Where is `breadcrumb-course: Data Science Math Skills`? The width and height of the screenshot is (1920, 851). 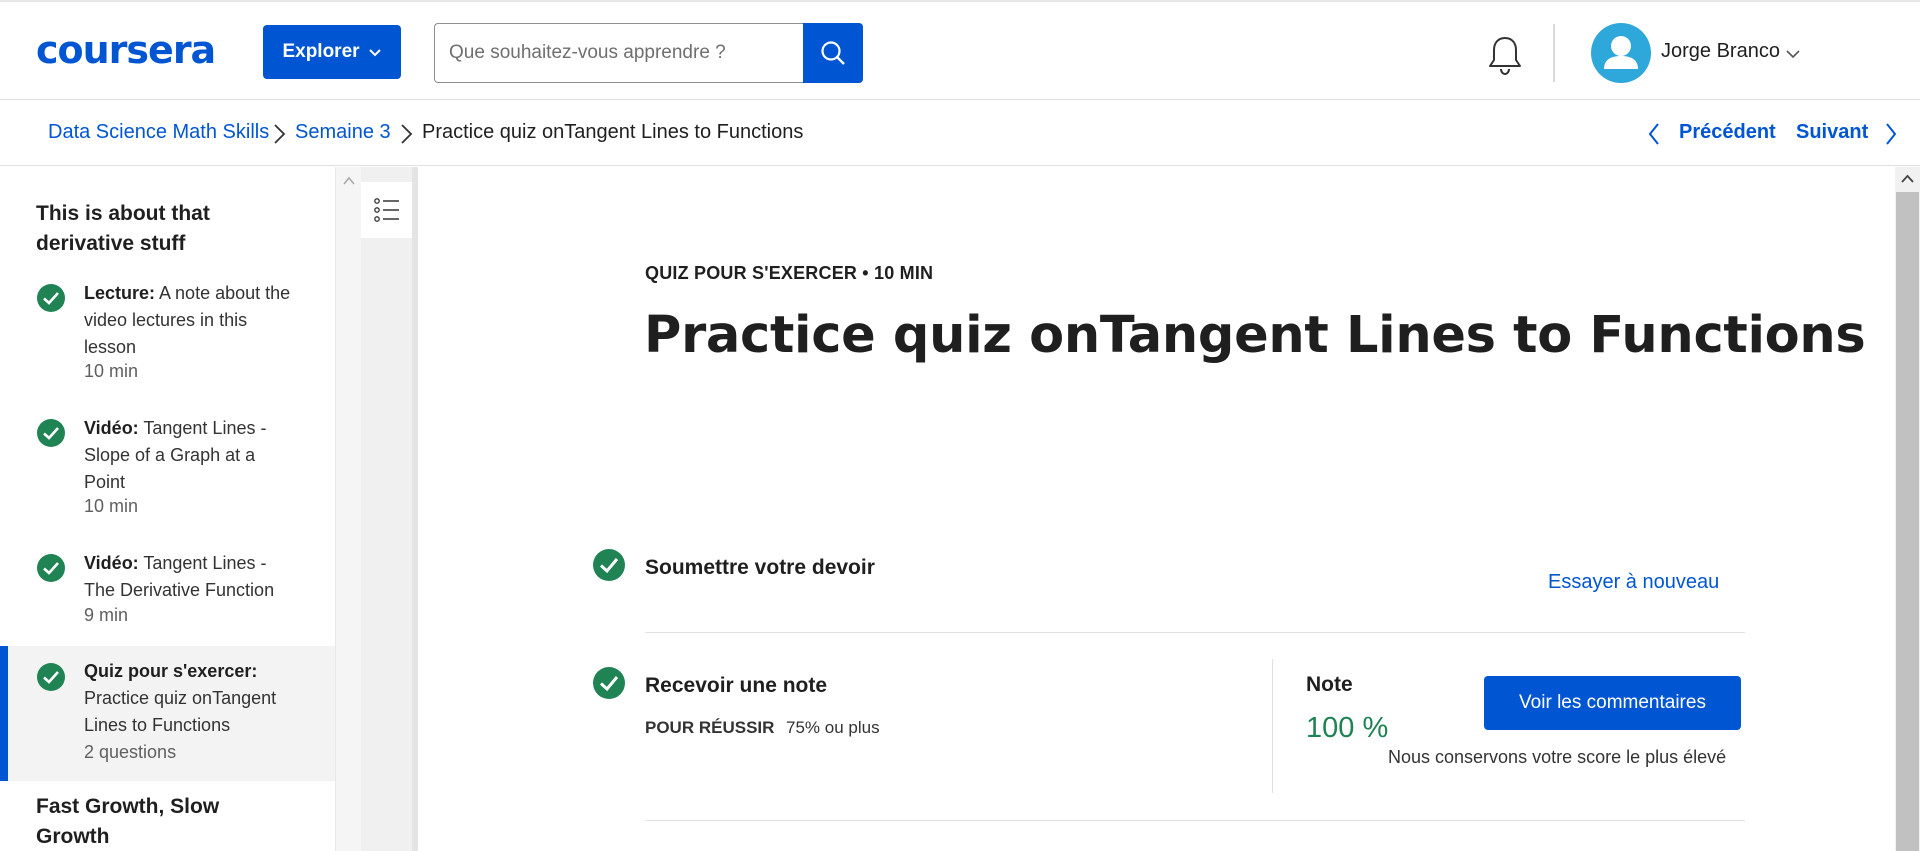 breadcrumb-course: Data Science Math Skills is located at coordinates (158, 132).